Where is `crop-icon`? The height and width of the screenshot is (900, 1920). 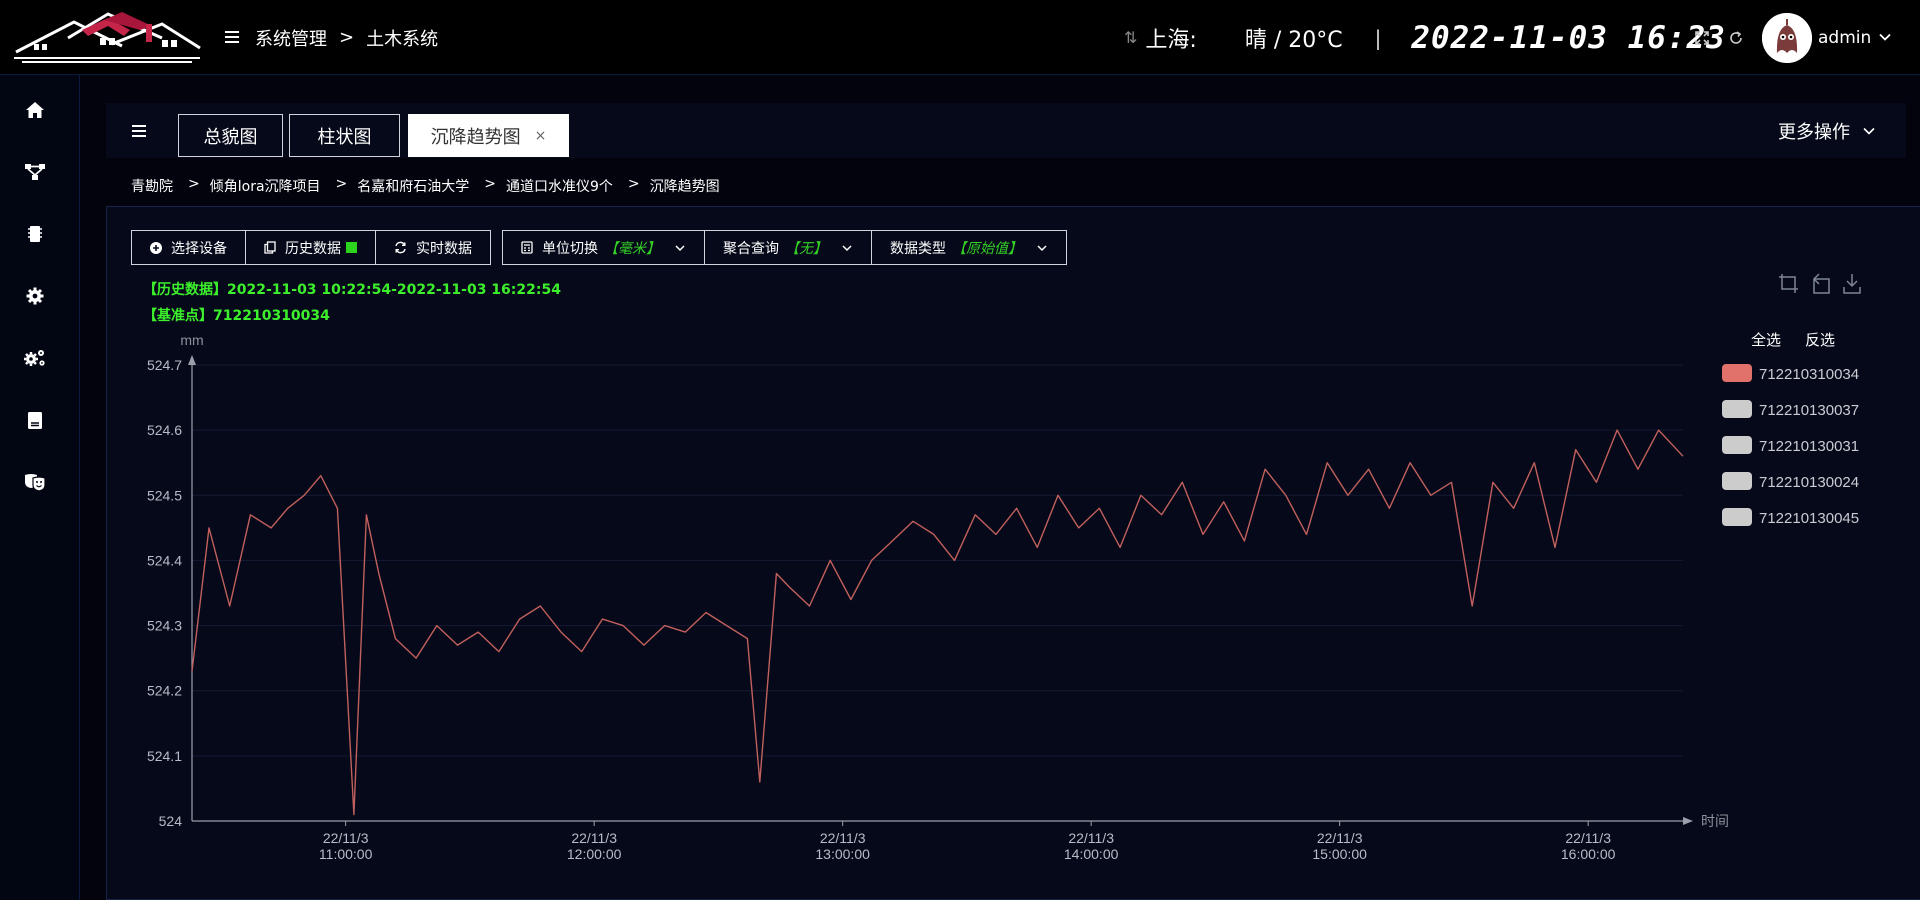 crop-icon is located at coordinates (1788, 283).